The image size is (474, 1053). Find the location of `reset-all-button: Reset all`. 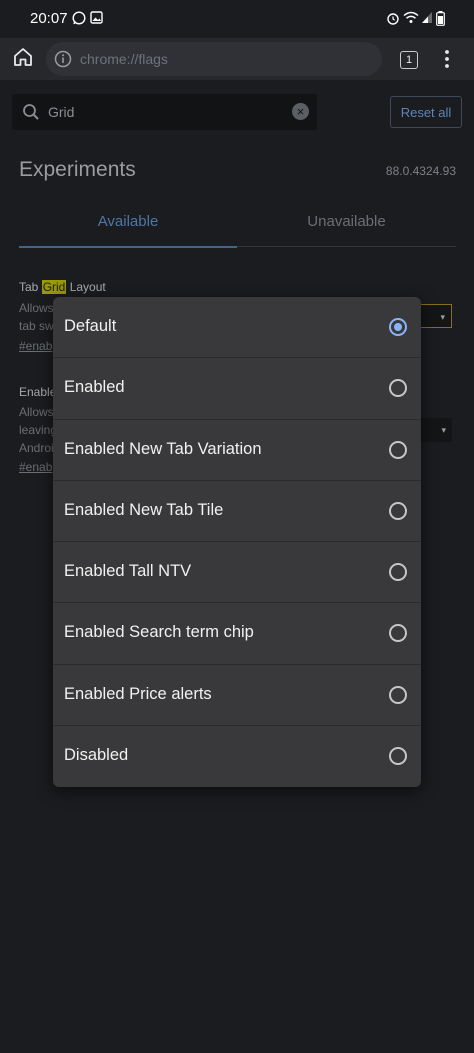

reset-all-button: Reset all is located at coordinates (426, 112).